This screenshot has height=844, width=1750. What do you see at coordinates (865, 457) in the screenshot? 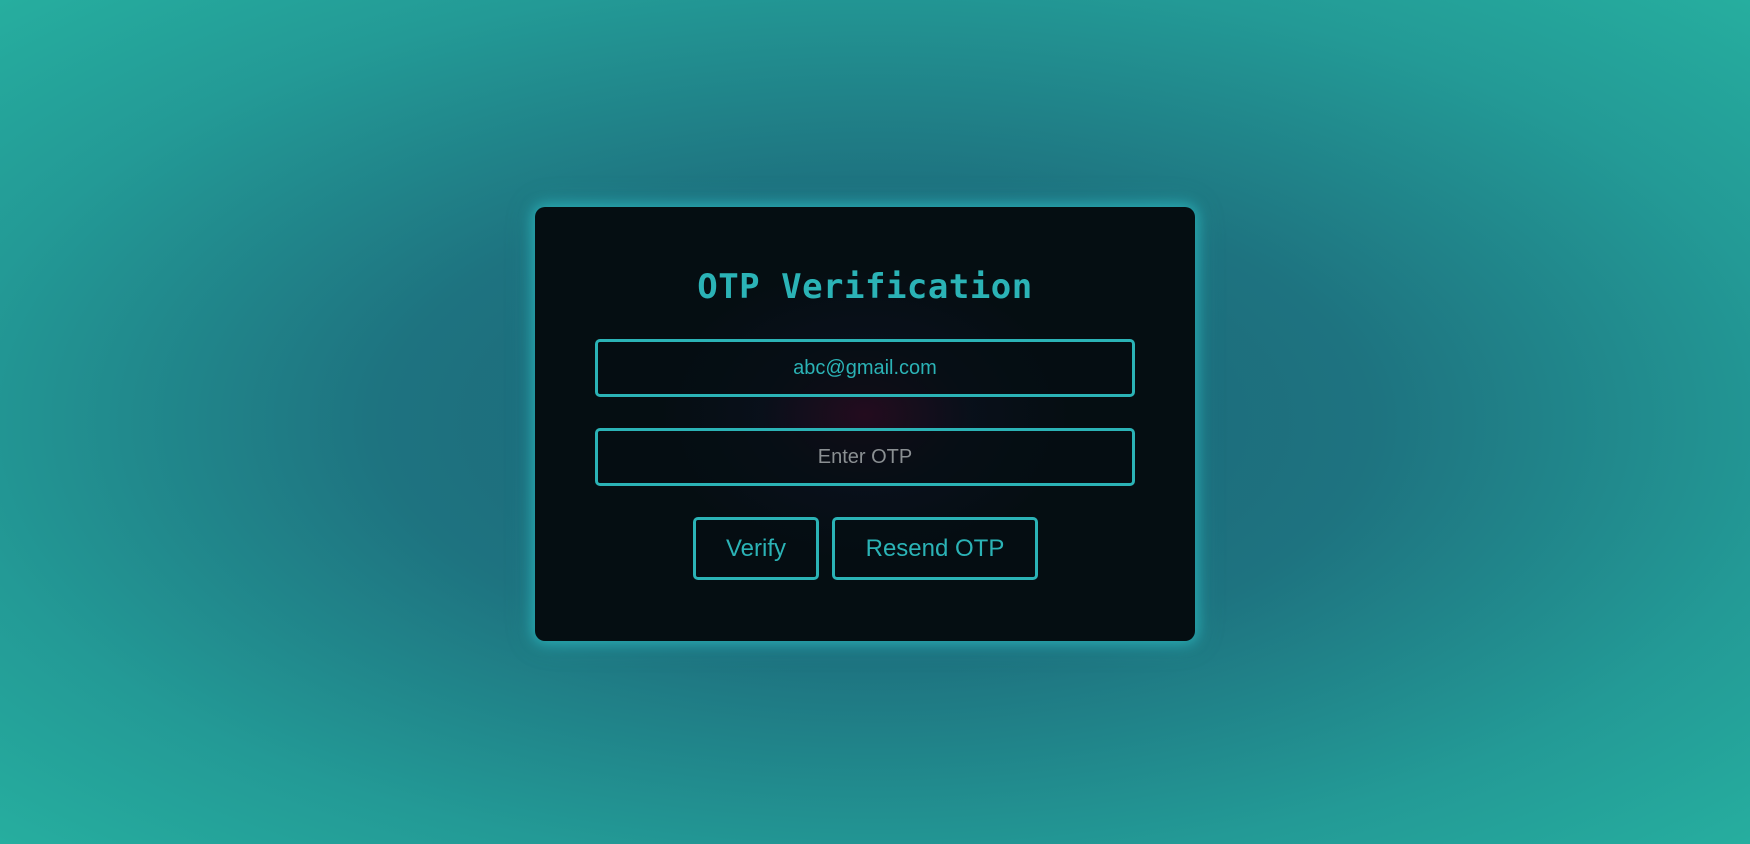
I see `otp-input` at bounding box center [865, 457].